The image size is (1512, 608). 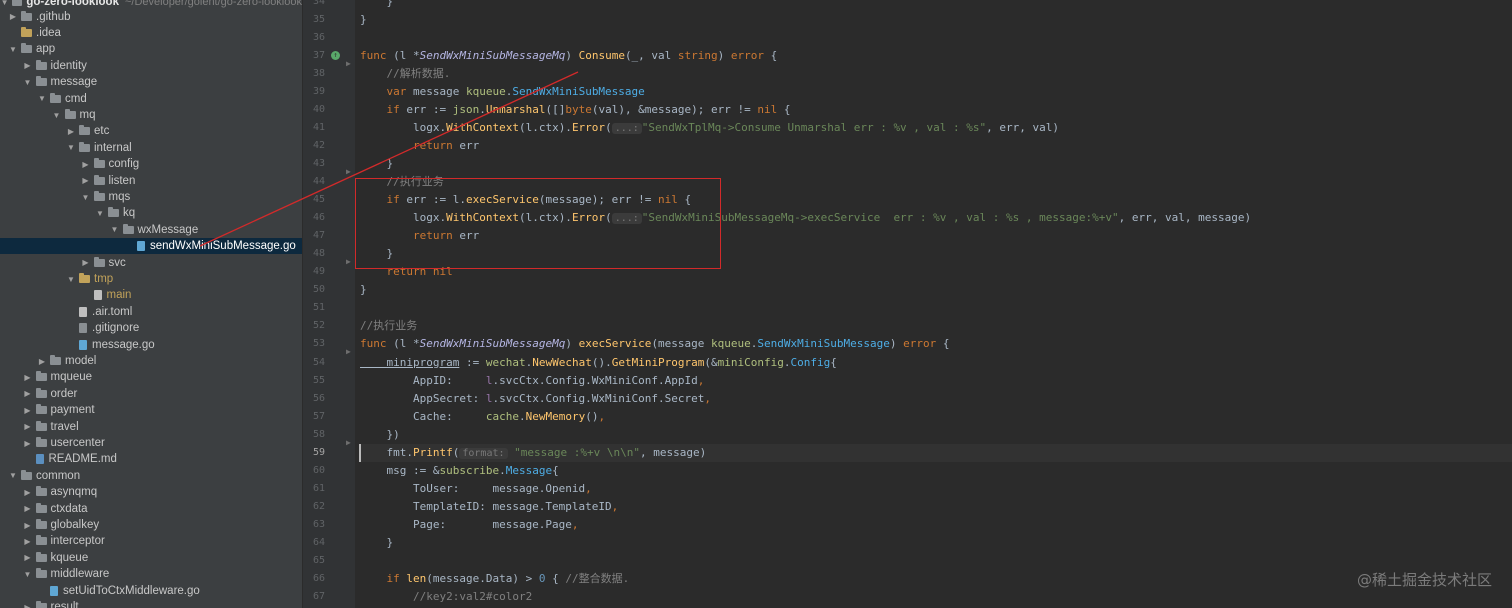 I want to click on code-line: return err, so click(x=419, y=146).